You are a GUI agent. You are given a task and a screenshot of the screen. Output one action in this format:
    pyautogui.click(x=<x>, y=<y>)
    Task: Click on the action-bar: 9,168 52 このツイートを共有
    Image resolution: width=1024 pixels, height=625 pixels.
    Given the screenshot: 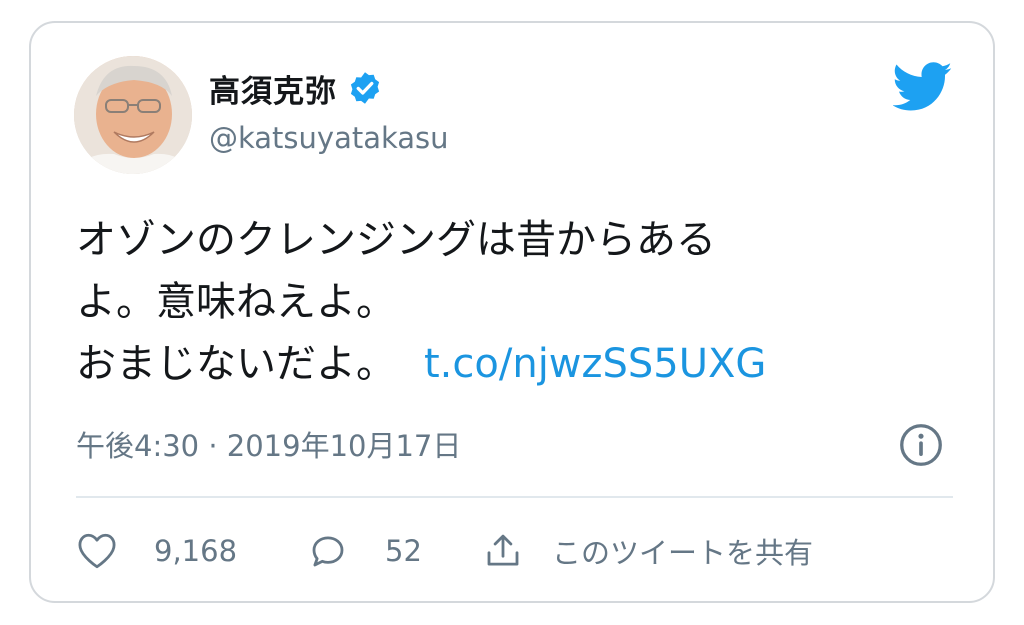 What is the action you would take?
    pyautogui.click(x=444, y=551)
    